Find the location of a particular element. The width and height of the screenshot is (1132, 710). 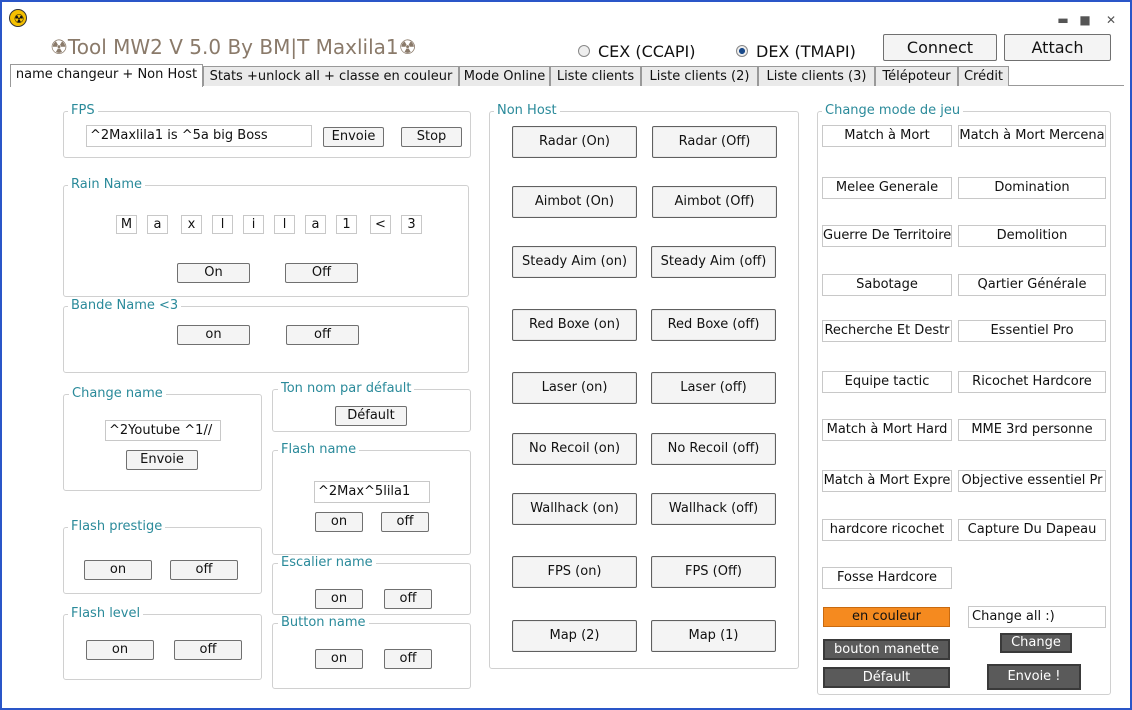

no-recoil-off-button: No Recoil (off) is located at coordinates (713, 449).